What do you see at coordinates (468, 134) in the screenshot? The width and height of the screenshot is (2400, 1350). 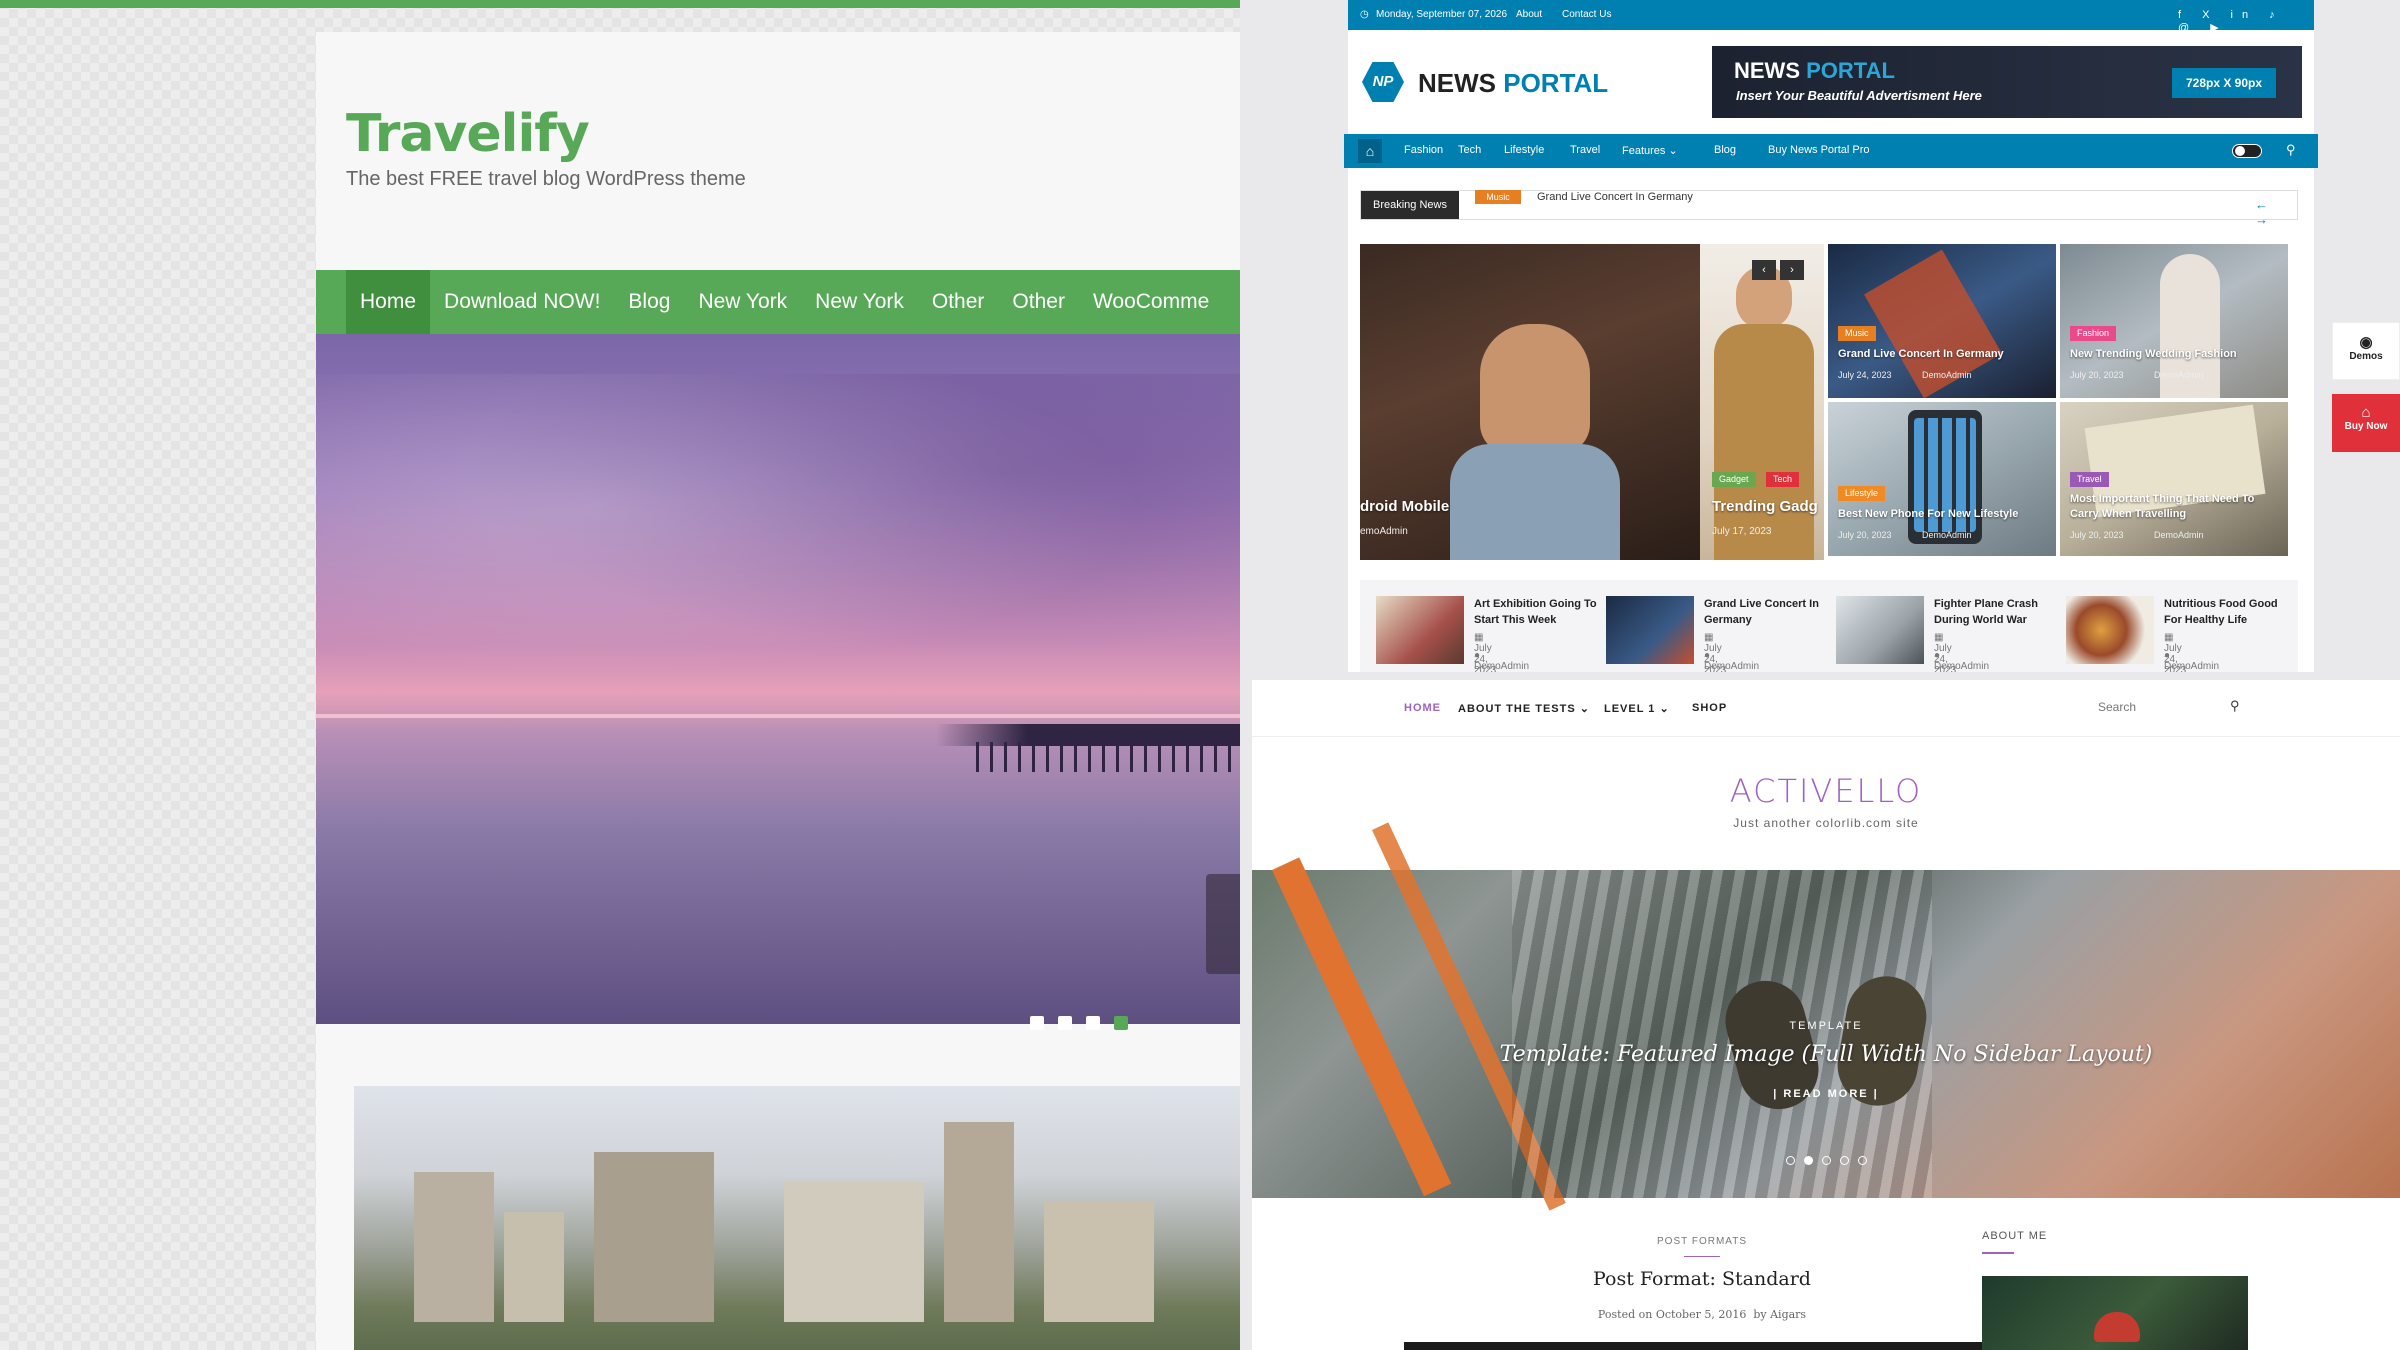 I see `site-title: Travelify` at bounding box center [468, 134].